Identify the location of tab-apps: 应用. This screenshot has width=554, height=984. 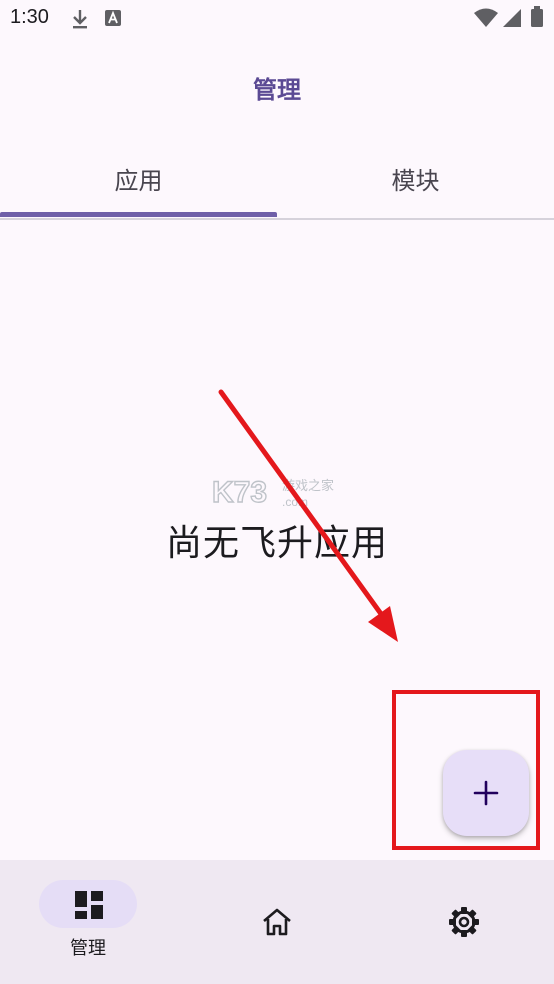
(138, 178).